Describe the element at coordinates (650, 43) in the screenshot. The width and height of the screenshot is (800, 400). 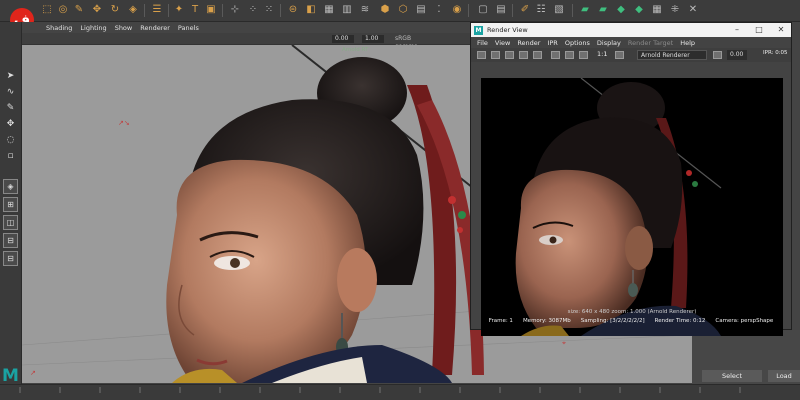
I see `rv-menu-render-target: Render Target` at that location.